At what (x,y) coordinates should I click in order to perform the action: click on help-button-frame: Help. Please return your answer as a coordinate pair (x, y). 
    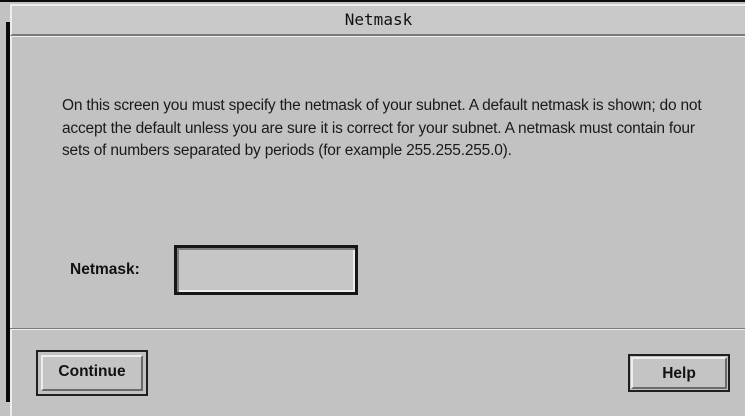
    Looking at the image, I should click on (679, 373).